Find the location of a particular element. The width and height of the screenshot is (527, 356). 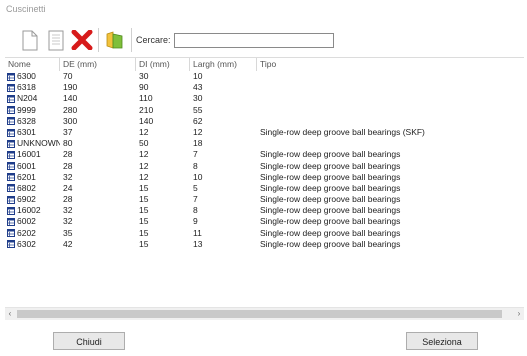

row-de: 280 is located at coordinates (70, 109).